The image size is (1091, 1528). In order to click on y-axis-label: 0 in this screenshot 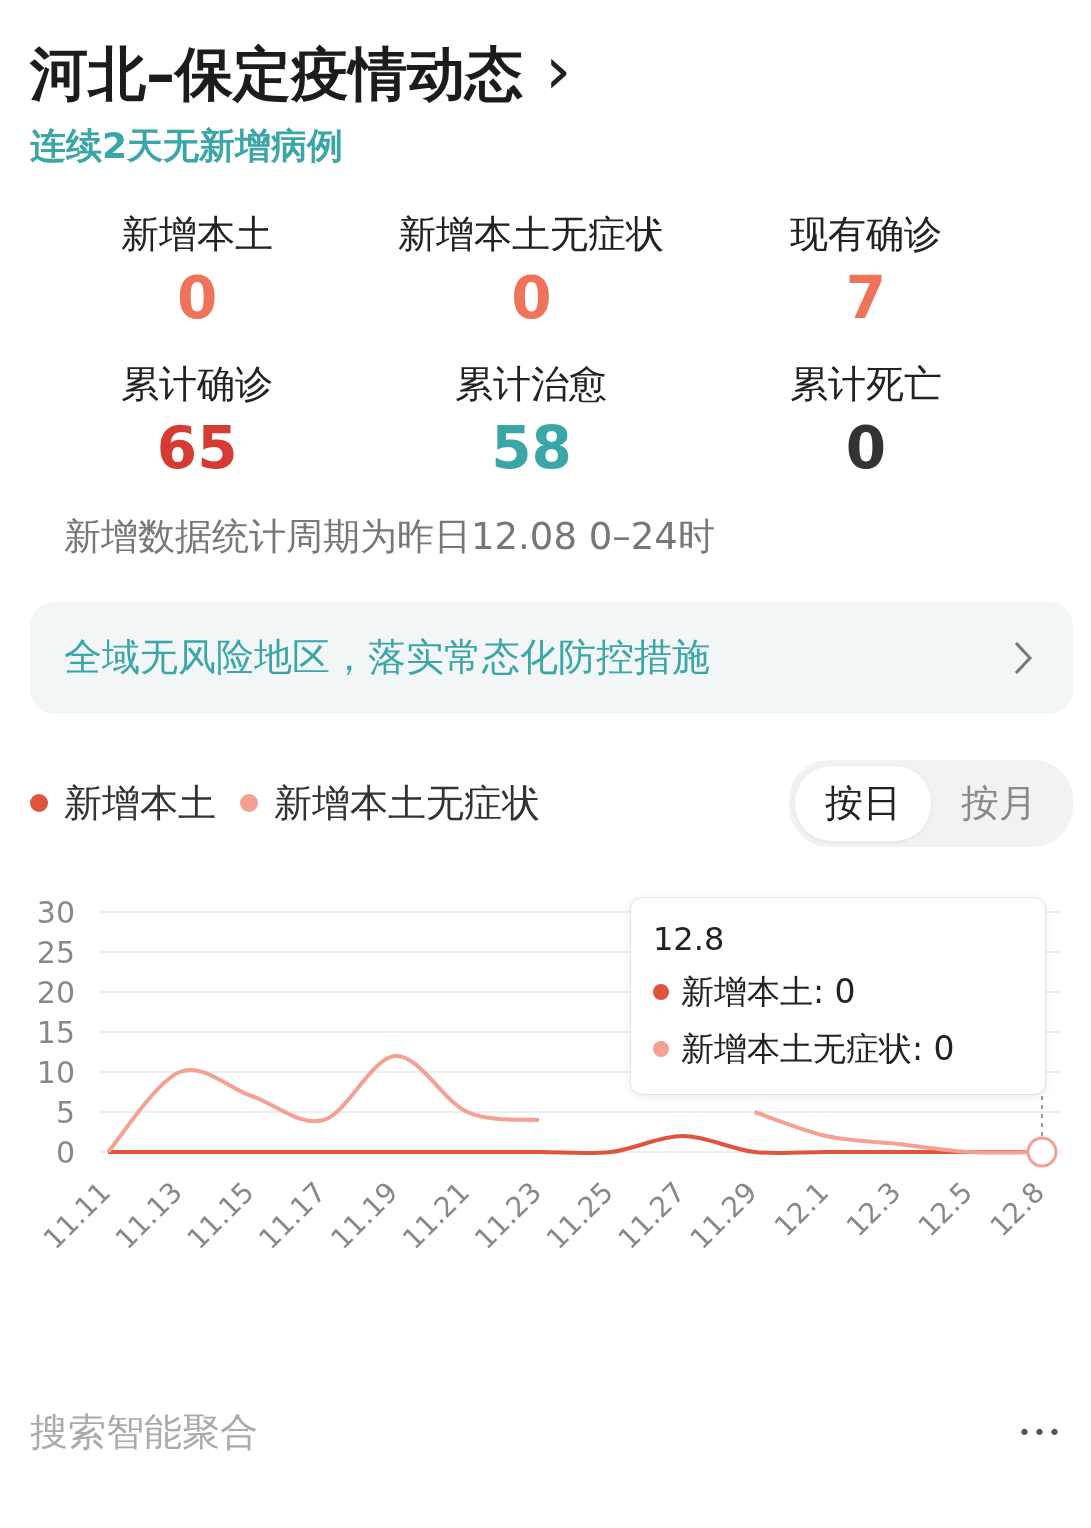, I will do `click(65, 1152)`.